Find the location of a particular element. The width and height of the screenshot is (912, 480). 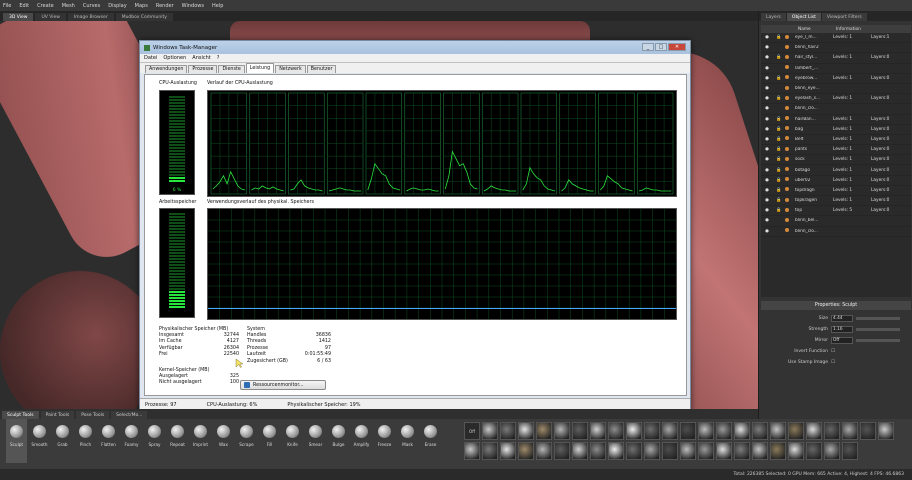

tab-prozesse: Prozesse is located at coordinates (203, 69).